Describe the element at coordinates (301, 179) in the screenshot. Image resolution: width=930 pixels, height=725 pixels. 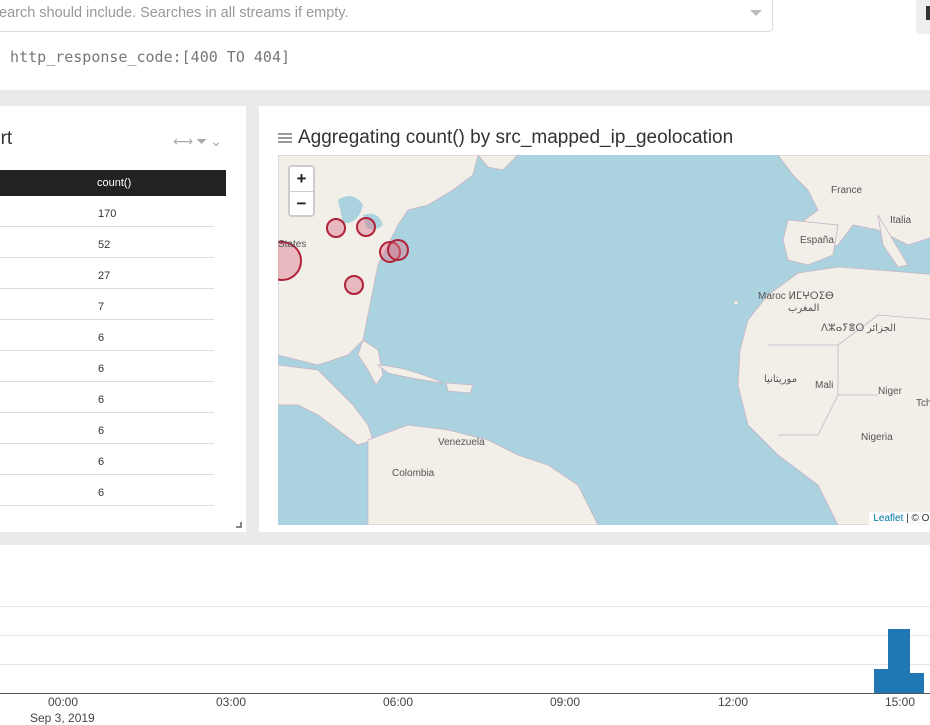
I see `zoom-in-button: +` at that location.